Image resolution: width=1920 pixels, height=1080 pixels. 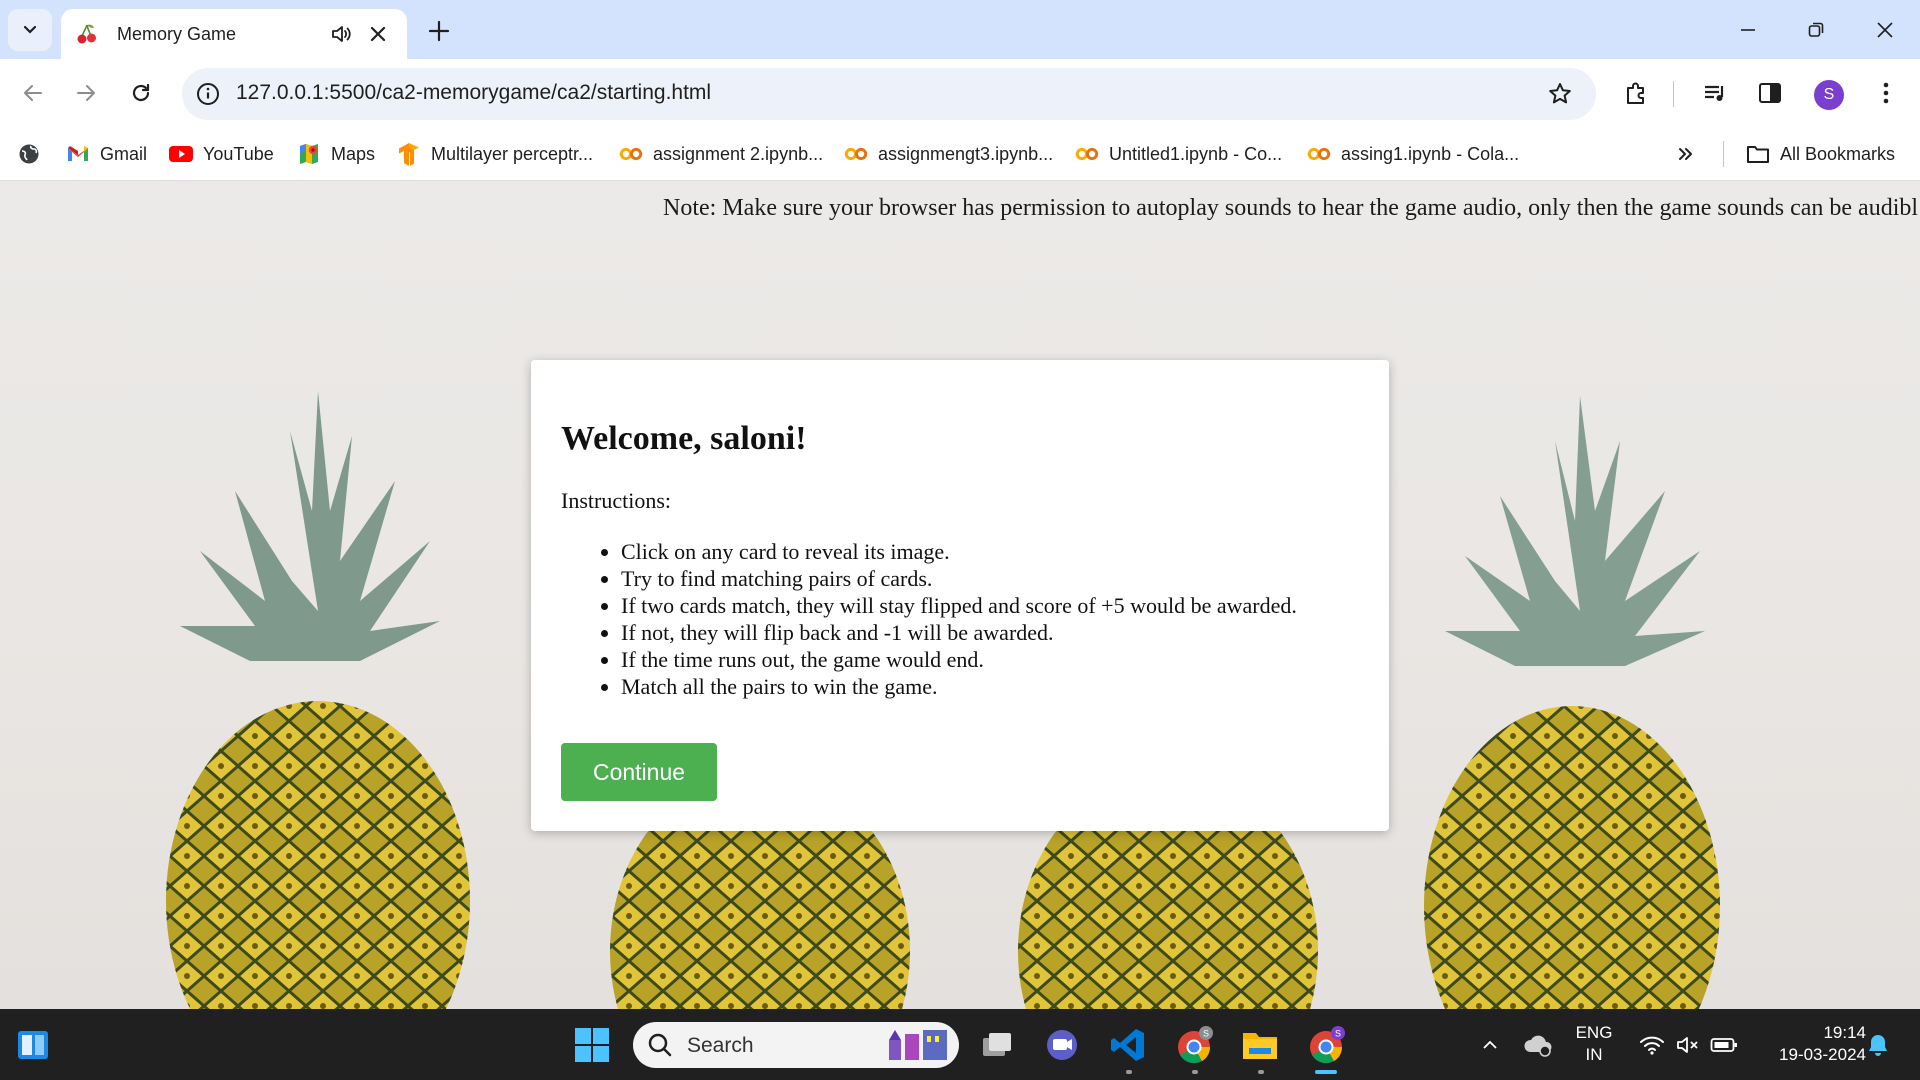 I want to click on bookmark-youtube: YouTube, so click(x=221, y=154).